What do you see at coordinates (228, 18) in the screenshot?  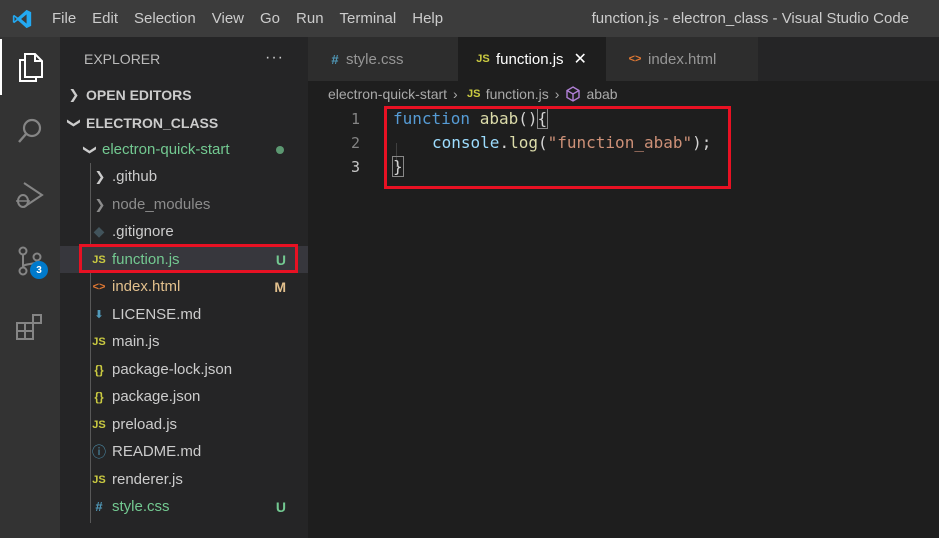 I see `menu-view: View` at bounding box center [228, 18].